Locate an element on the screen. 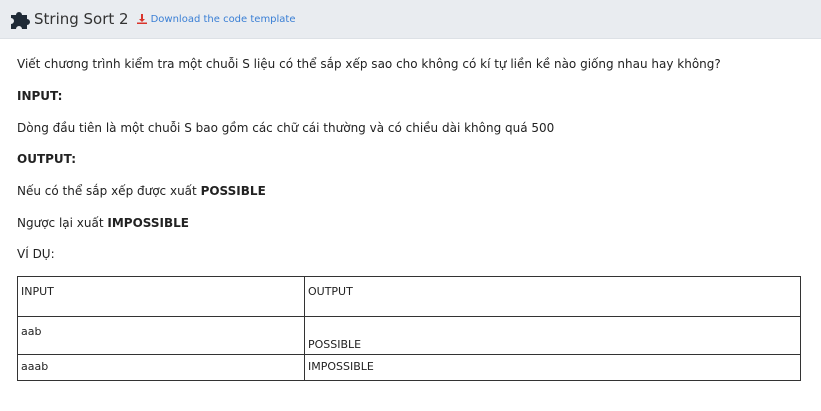 This screenshot has height=411, width=821. table-cell-input: aab is located at coordinates (161, 335).